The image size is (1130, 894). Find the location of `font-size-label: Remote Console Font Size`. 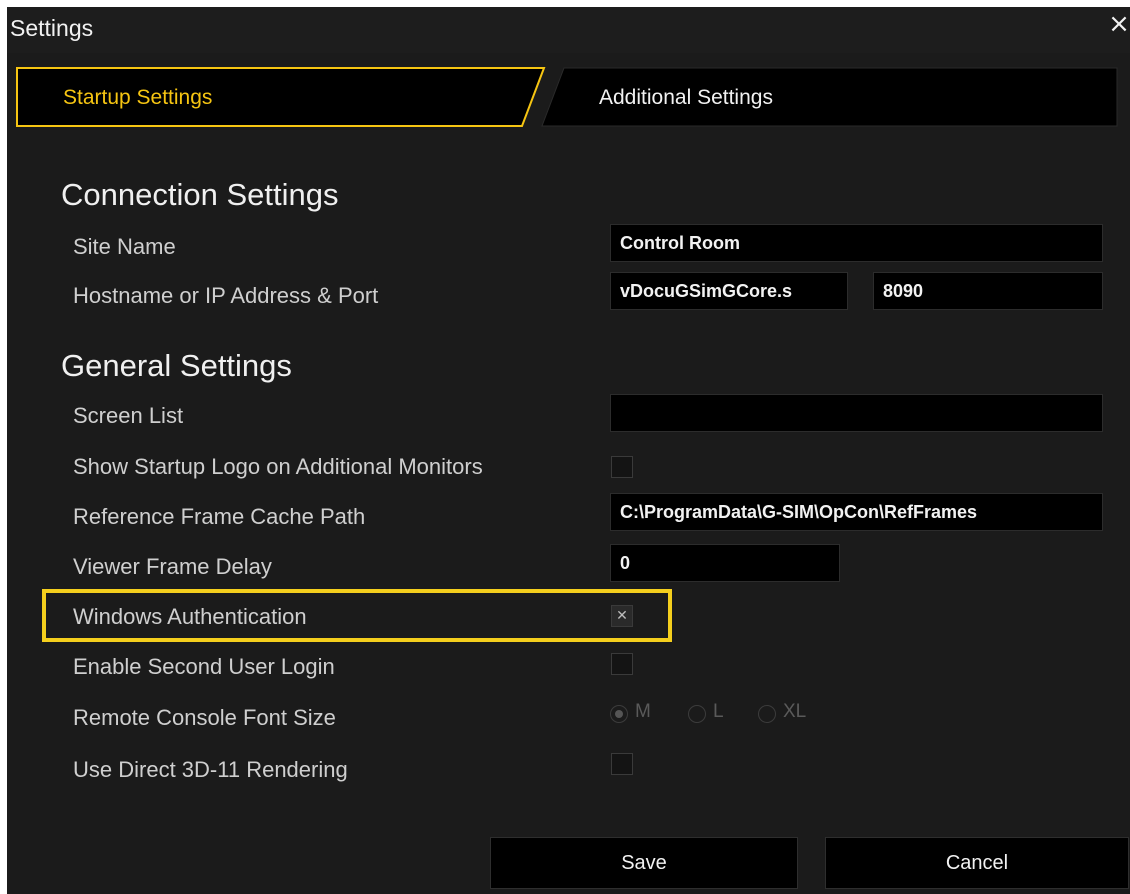

font-size-label: Remote Console Font Size is located at coordinates (204, 717).